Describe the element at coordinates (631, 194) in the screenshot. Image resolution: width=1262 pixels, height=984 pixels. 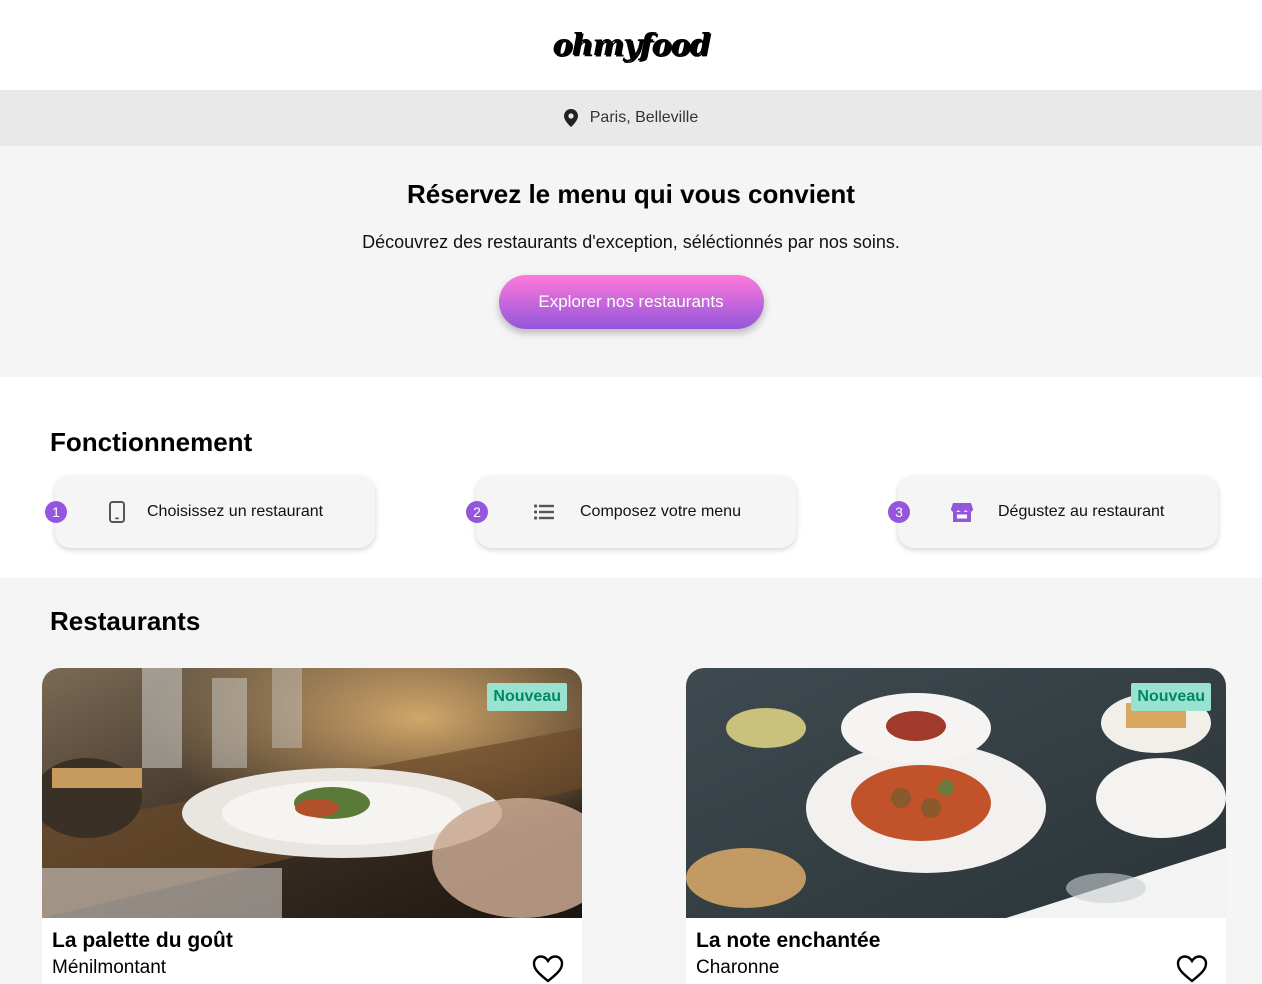
I see `hero-title: Réservez le menu qui vous convient` at that location.